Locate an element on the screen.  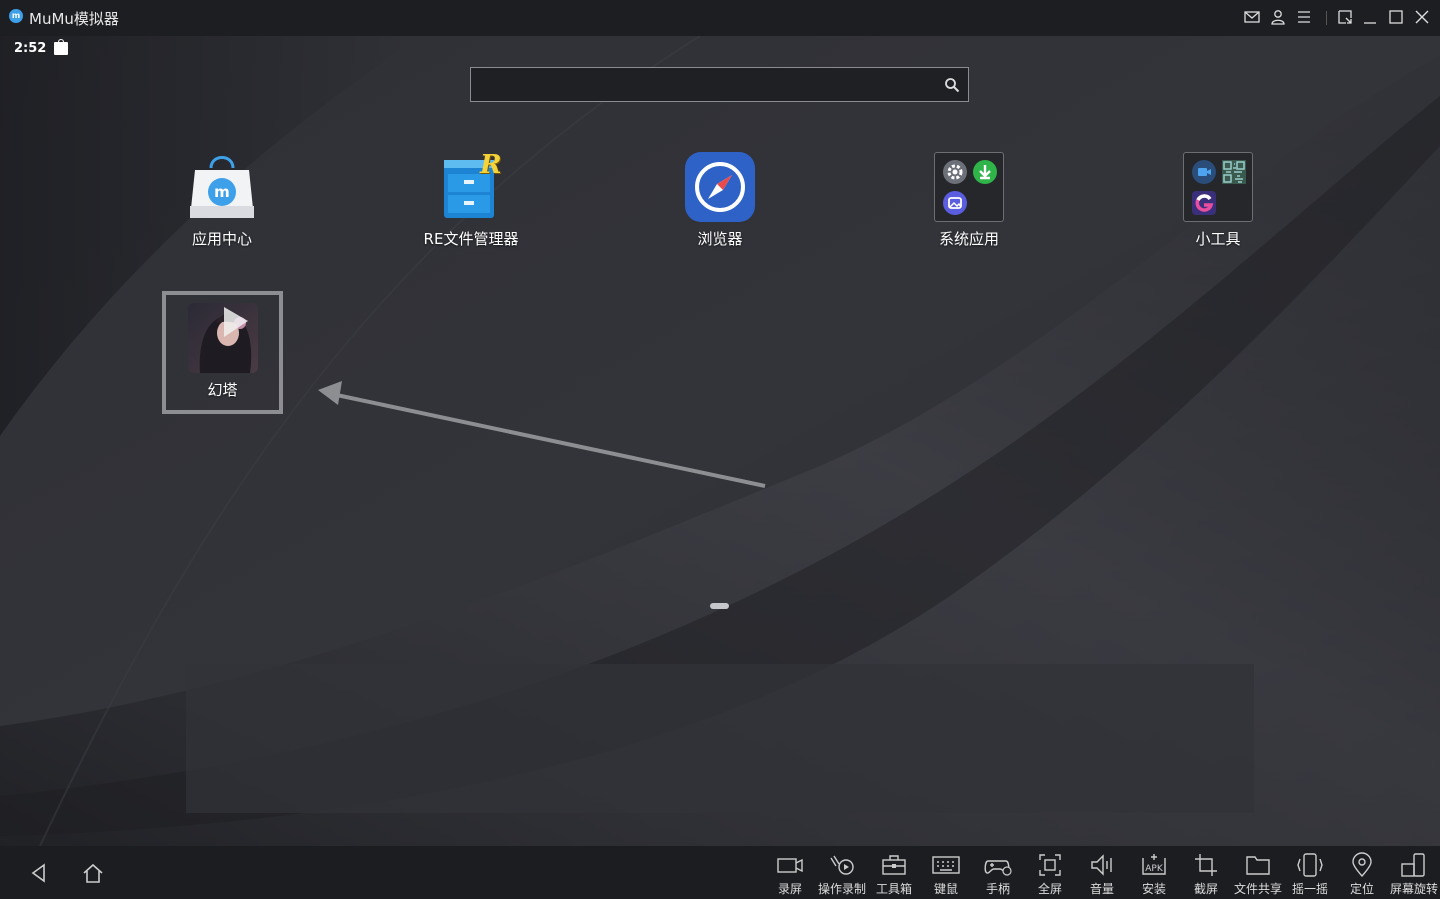
tool-volume: 音量 is located at coordinates (1102, 874).